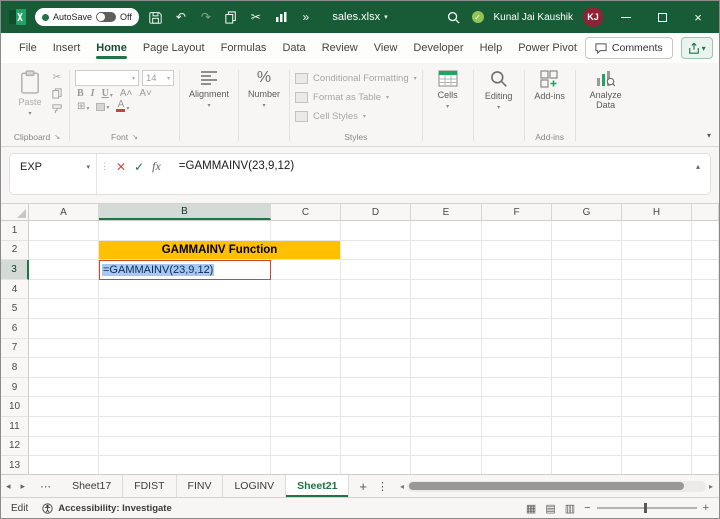 The height and width of the screenshot is (519, 720). What do you see at coordinates (64, 387) in the screenshot?
I see `cell-A9` at bounding box center [64, 387].